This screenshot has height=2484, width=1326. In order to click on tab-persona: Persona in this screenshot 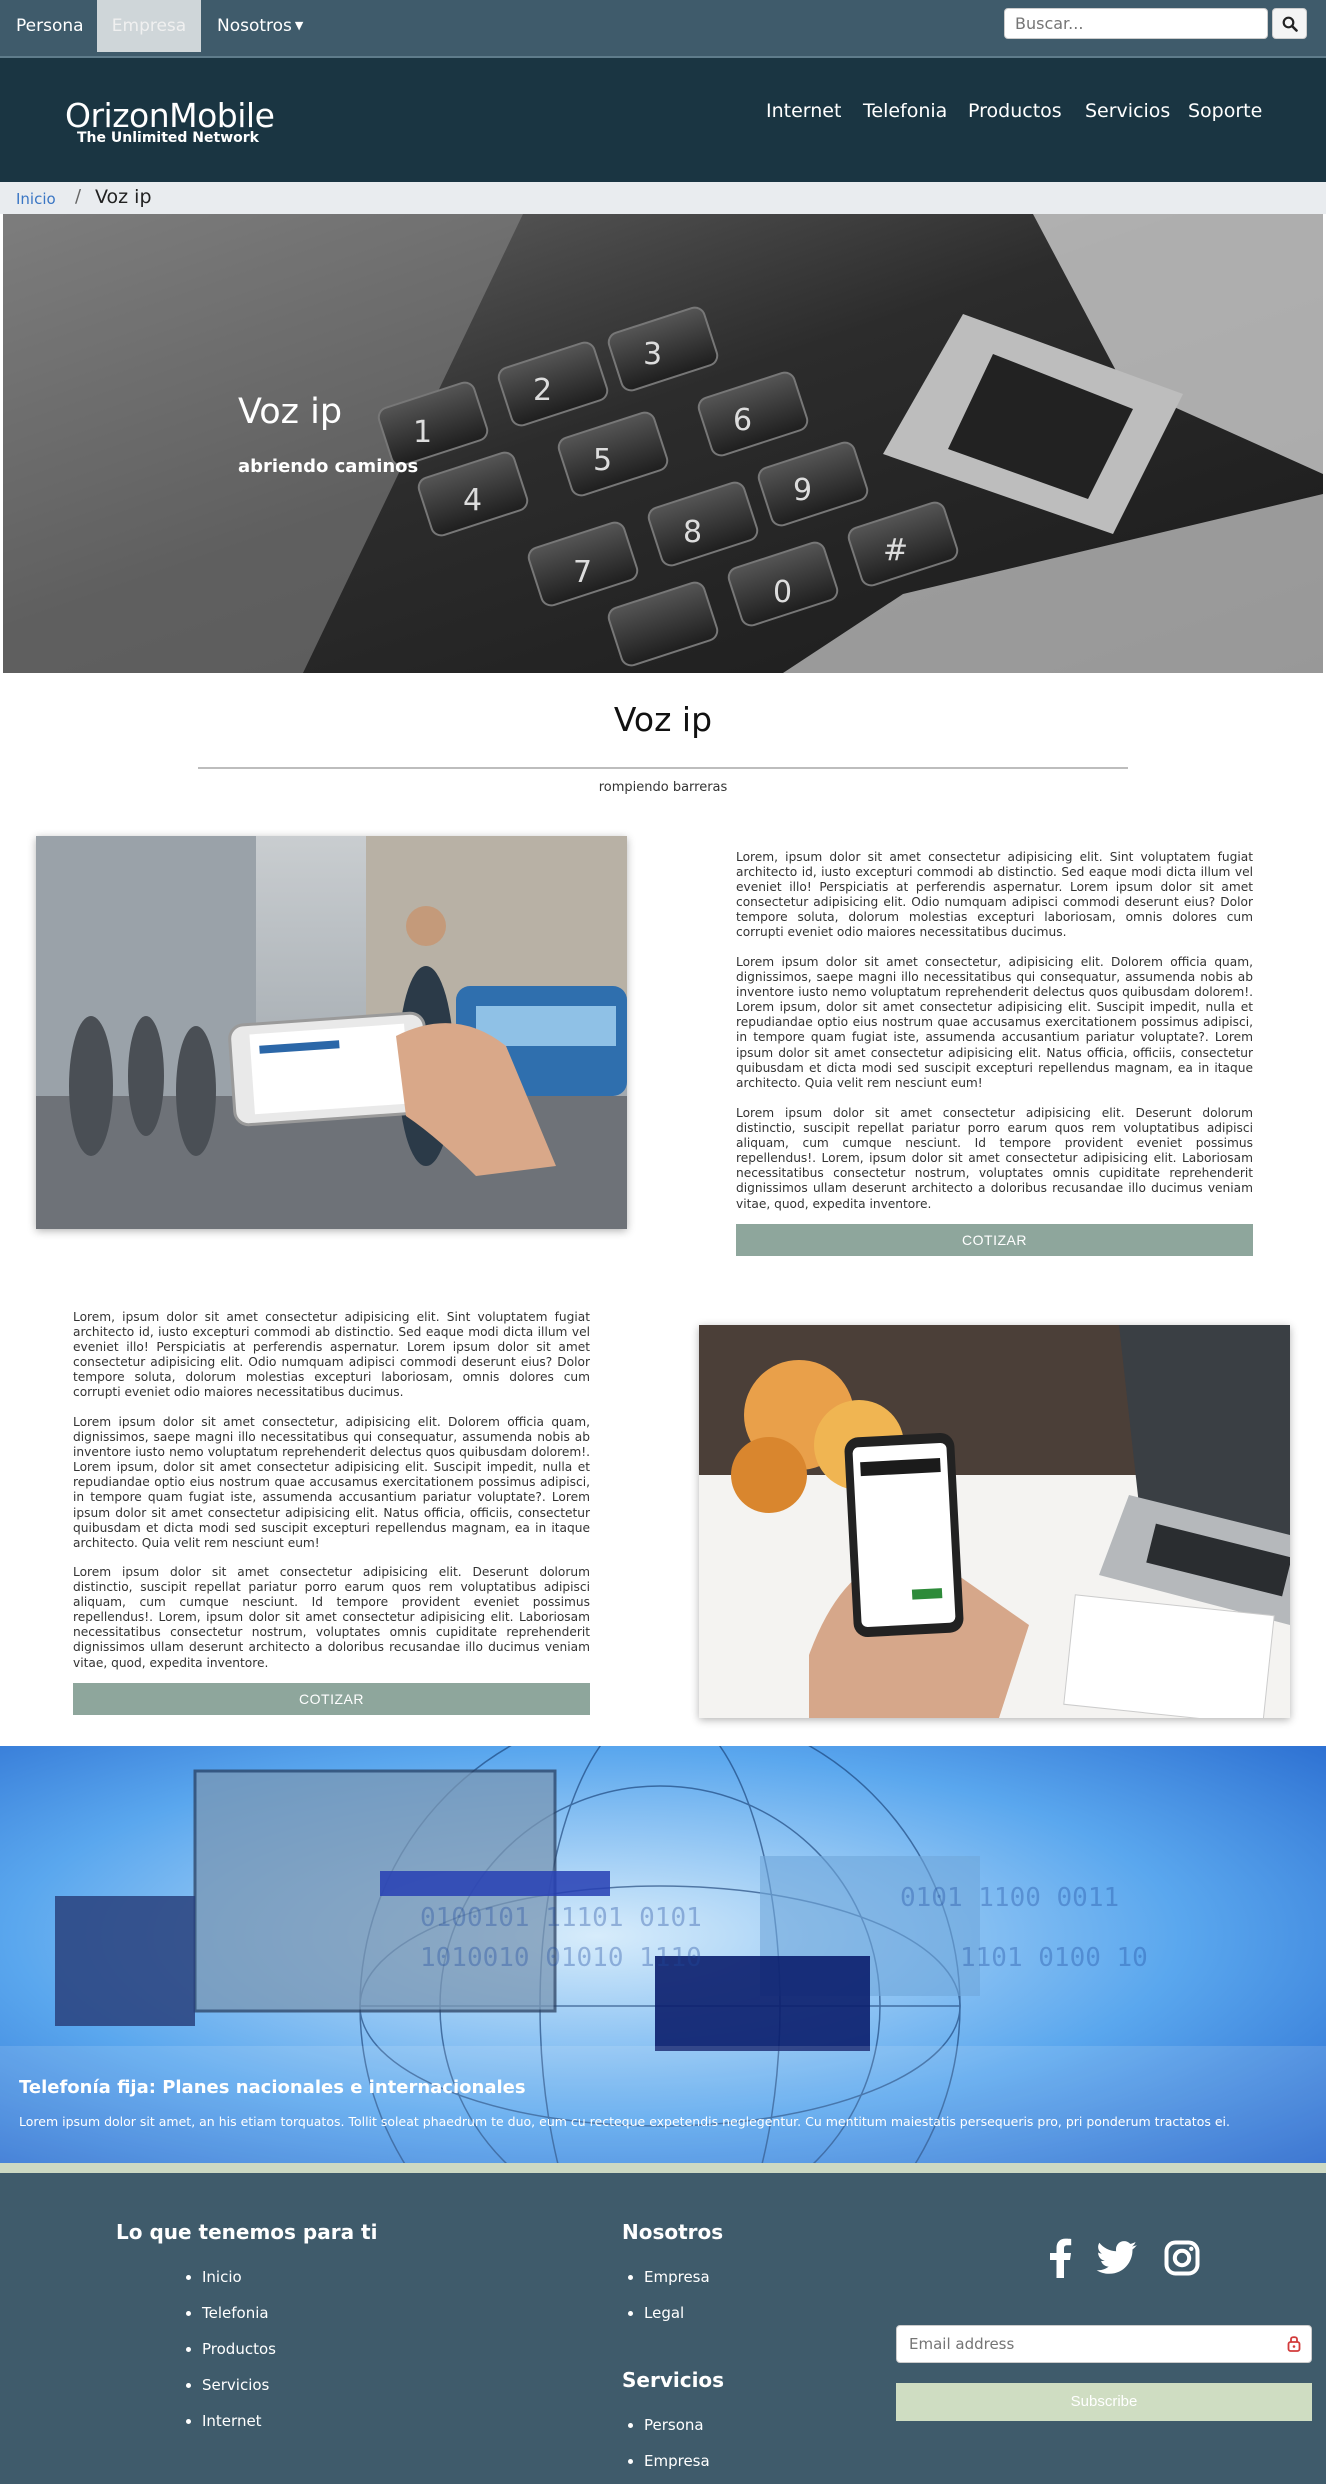, I will do `click(50, 26)`.